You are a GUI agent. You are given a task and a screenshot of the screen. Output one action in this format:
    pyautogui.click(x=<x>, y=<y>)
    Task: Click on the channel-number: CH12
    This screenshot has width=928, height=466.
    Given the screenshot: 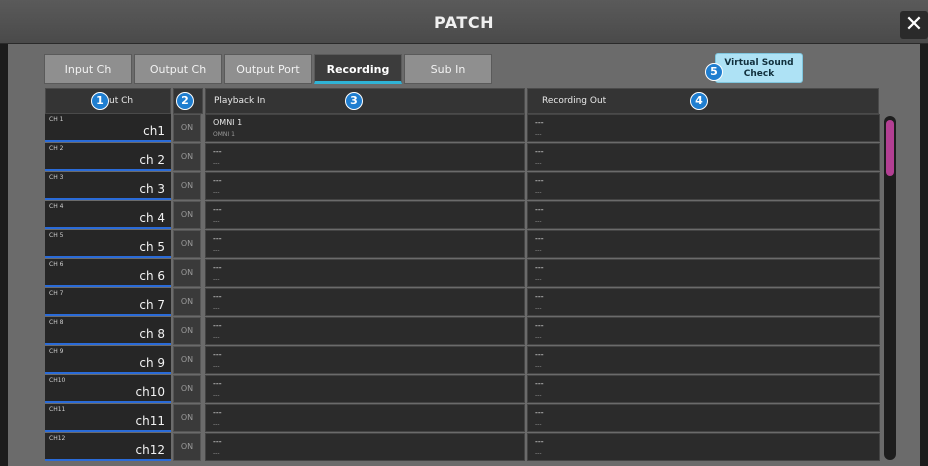 What is the action you would take?
    pyautogui.click(x=57, y=438)
    